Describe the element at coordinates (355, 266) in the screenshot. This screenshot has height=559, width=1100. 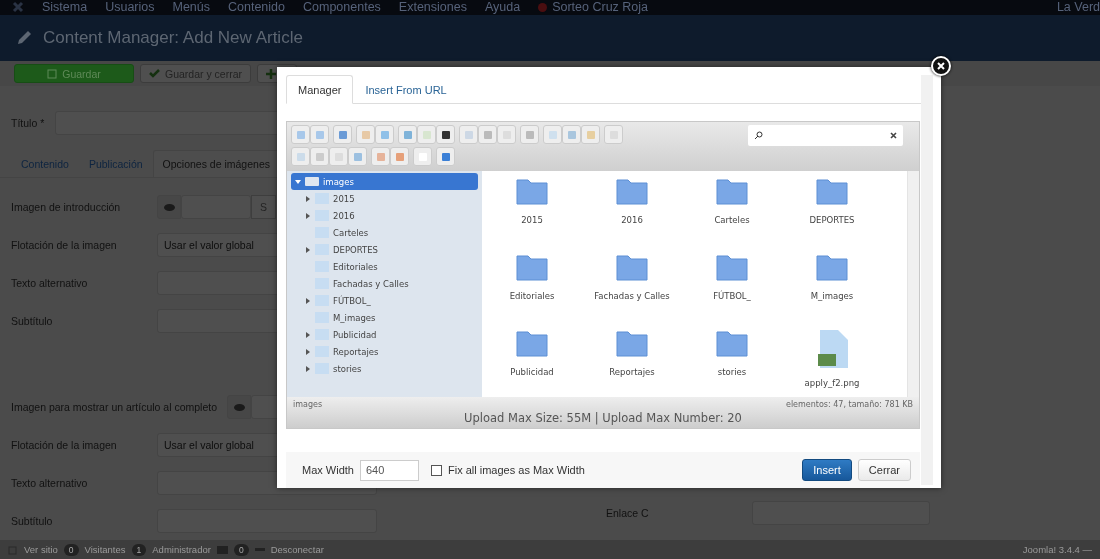
I see `tree-label: Editoriales` at that location.